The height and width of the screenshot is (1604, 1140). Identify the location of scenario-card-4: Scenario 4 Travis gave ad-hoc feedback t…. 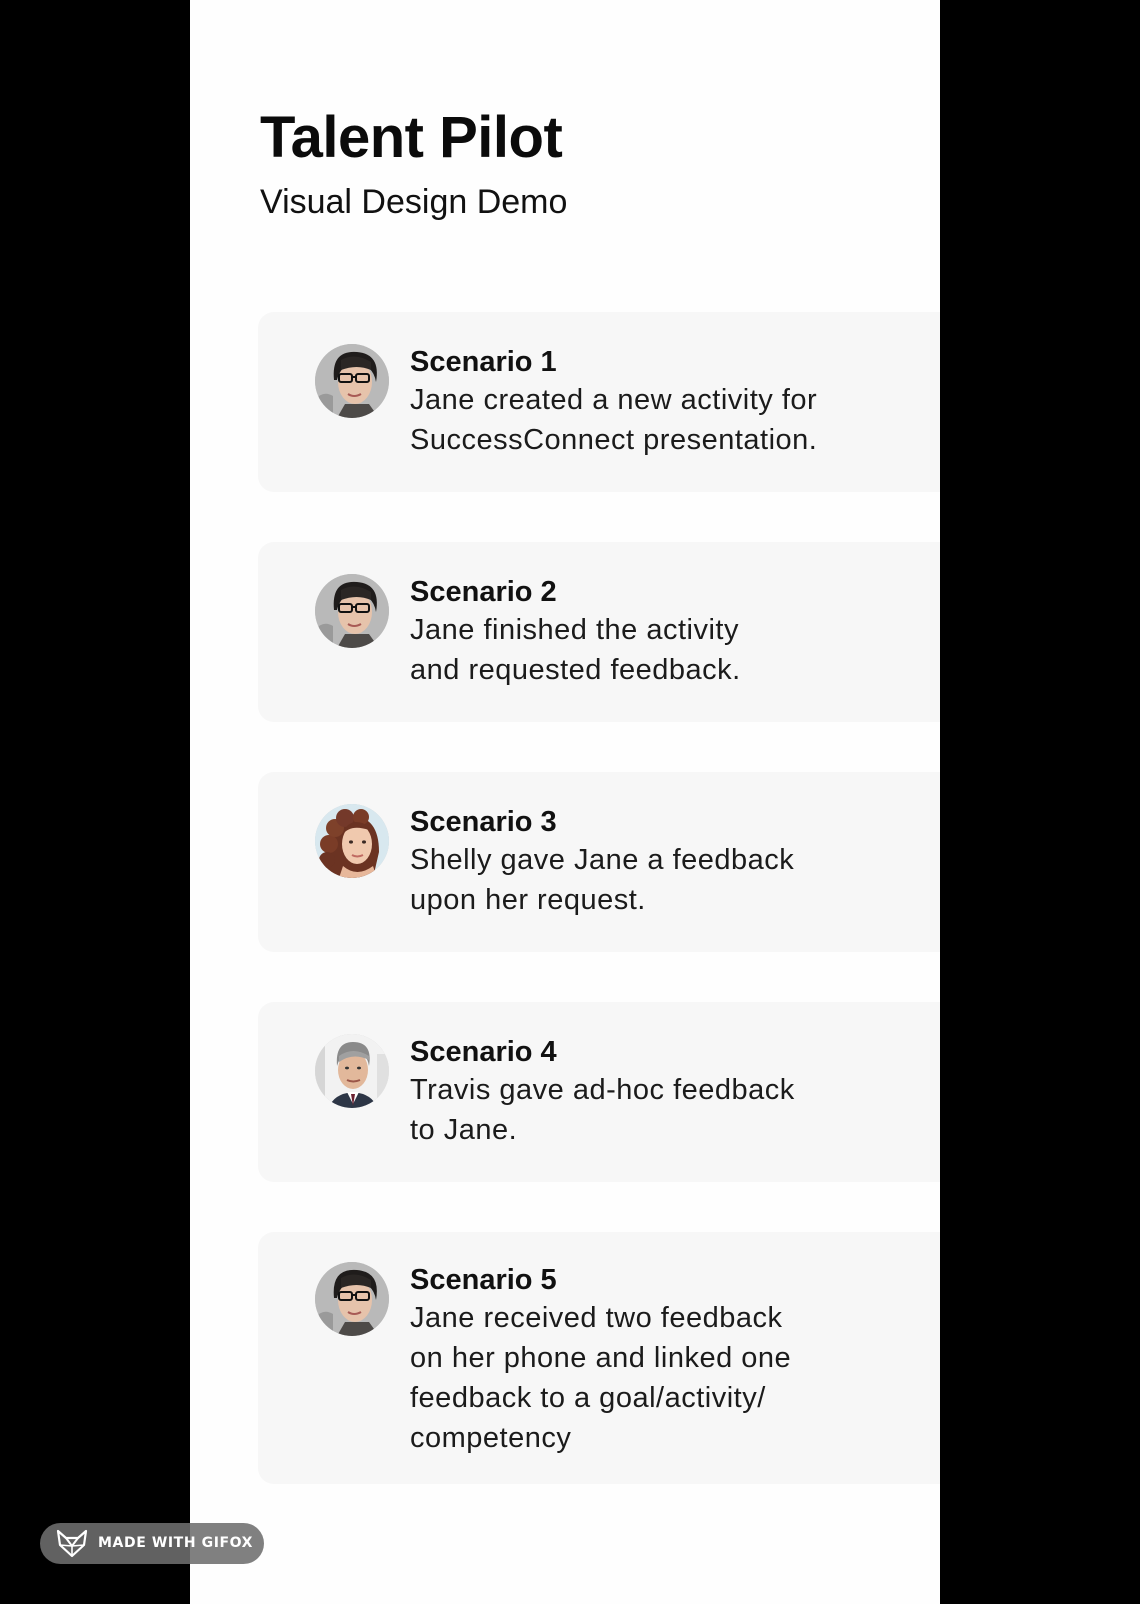
(599, 1092).